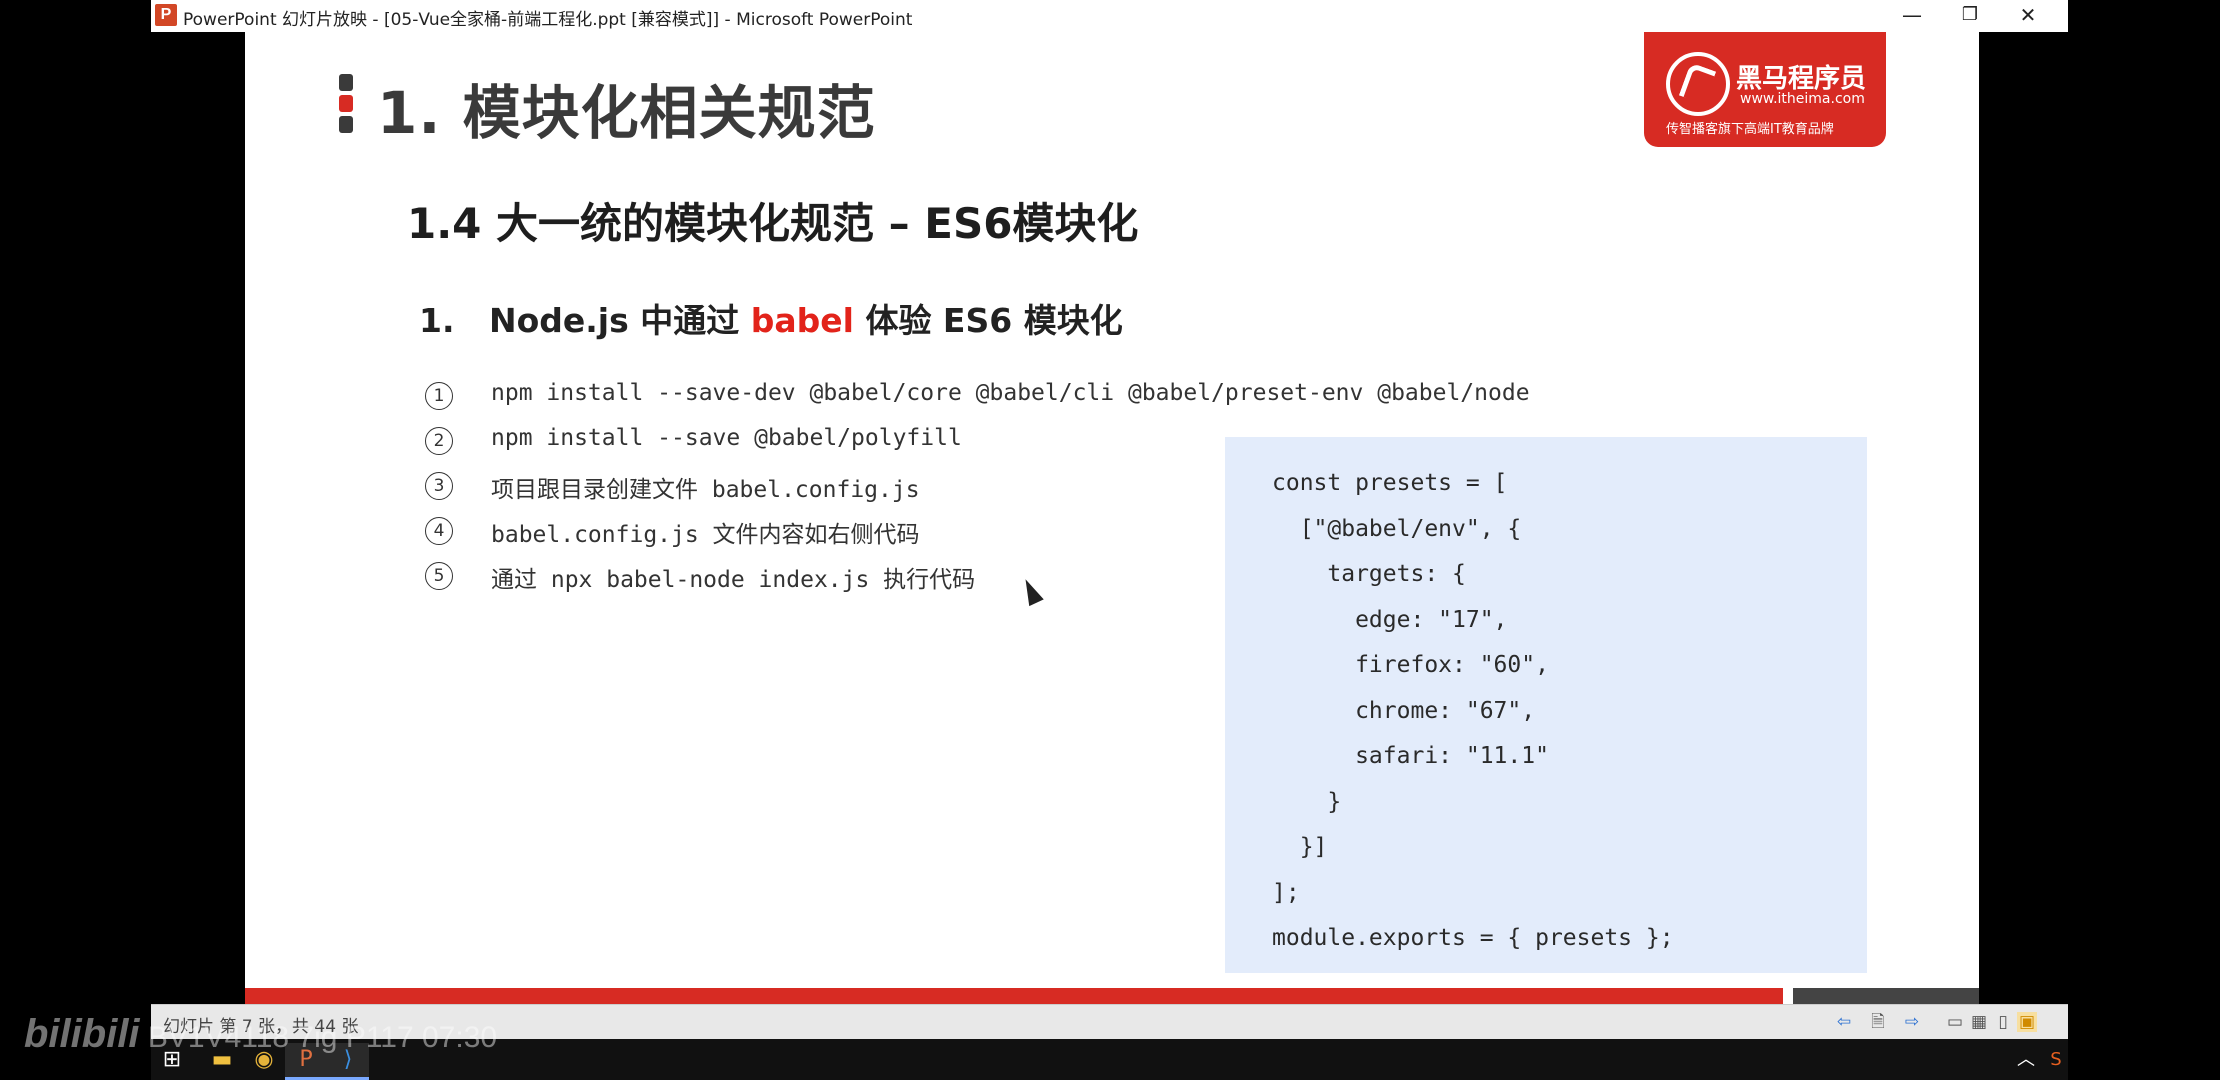  What do you see at coordinates (705, 490) in the screenshot?
I see `step-text: 项目跟目录创建文件 babel.config.js` at bounding box center [705, 490].